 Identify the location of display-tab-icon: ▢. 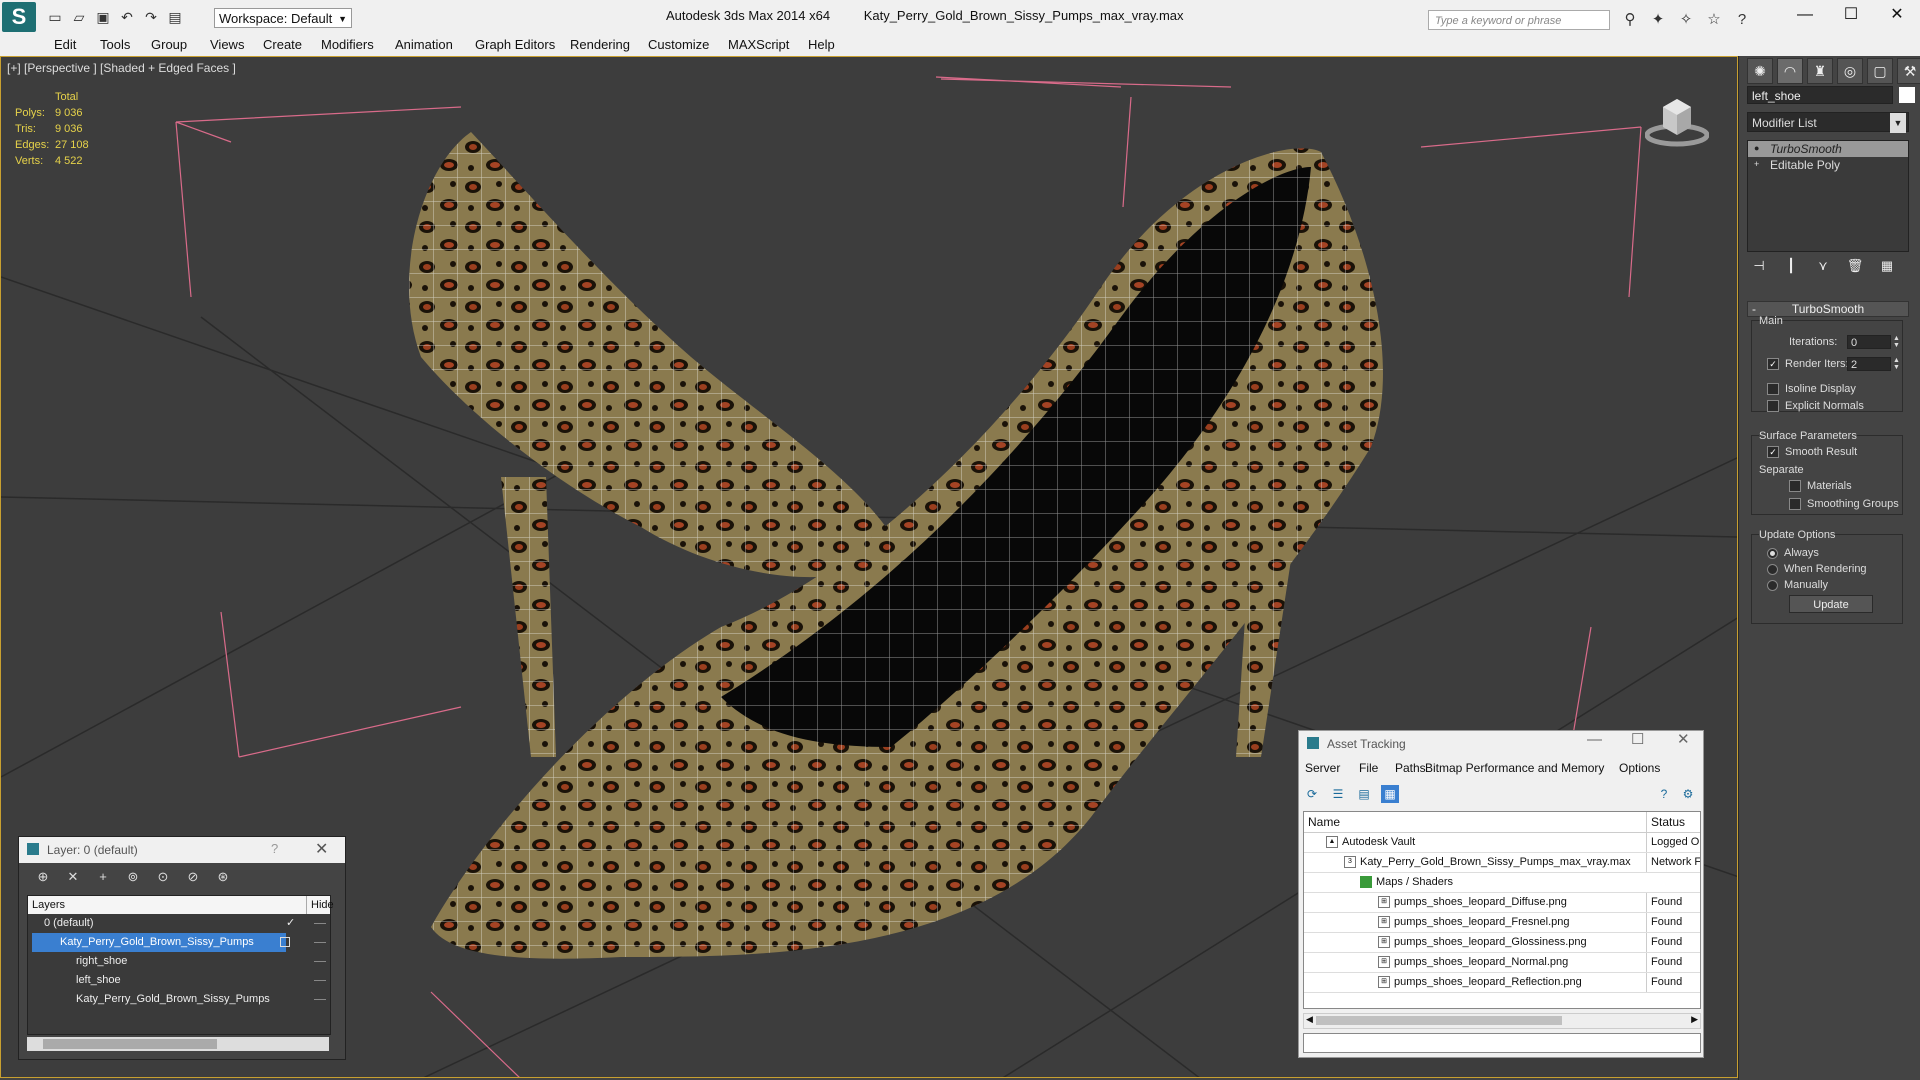
(1880, 71).